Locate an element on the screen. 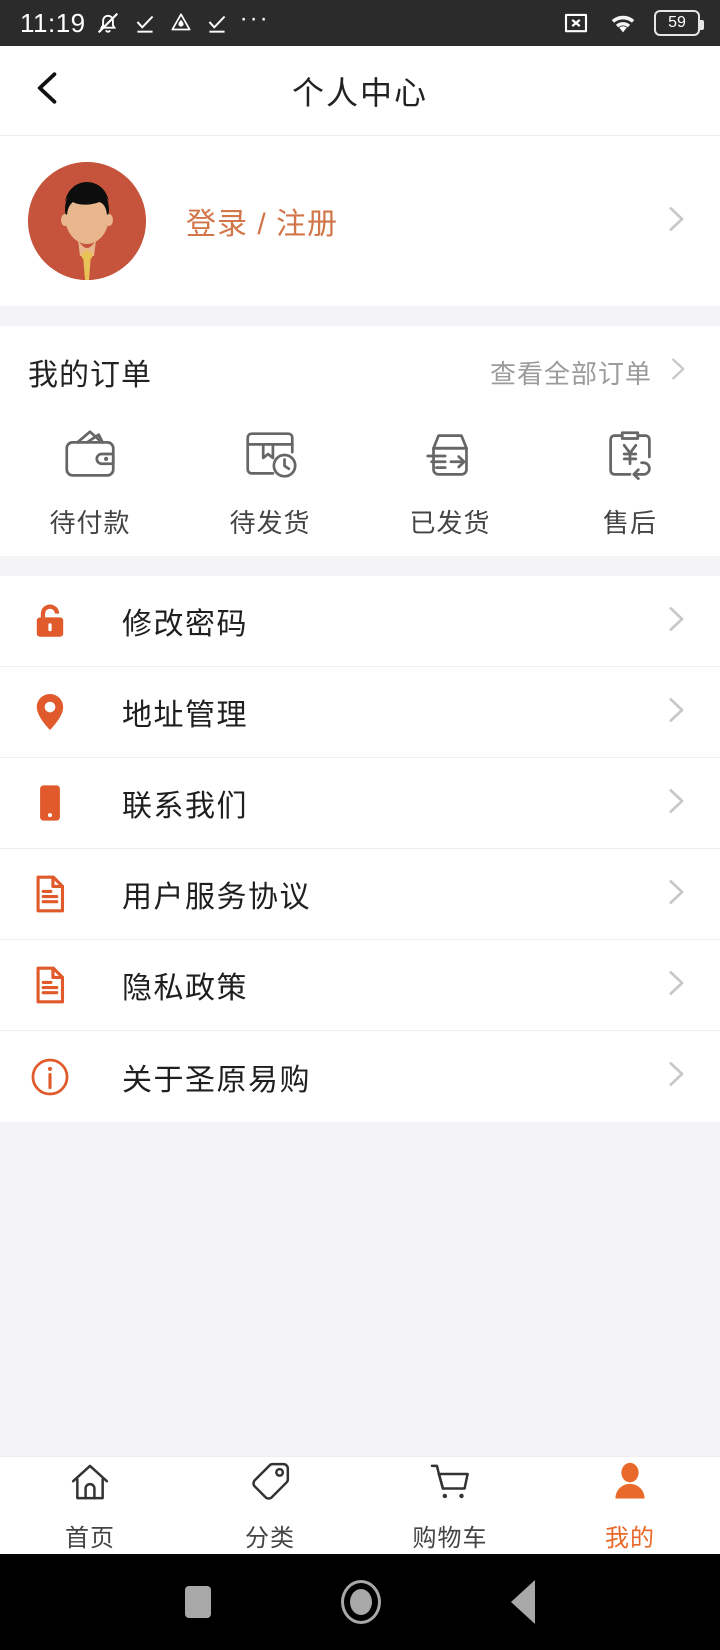 The width and height of the screenshot is (720, 1650). tag-icon is located at coordinates (270, 1484).